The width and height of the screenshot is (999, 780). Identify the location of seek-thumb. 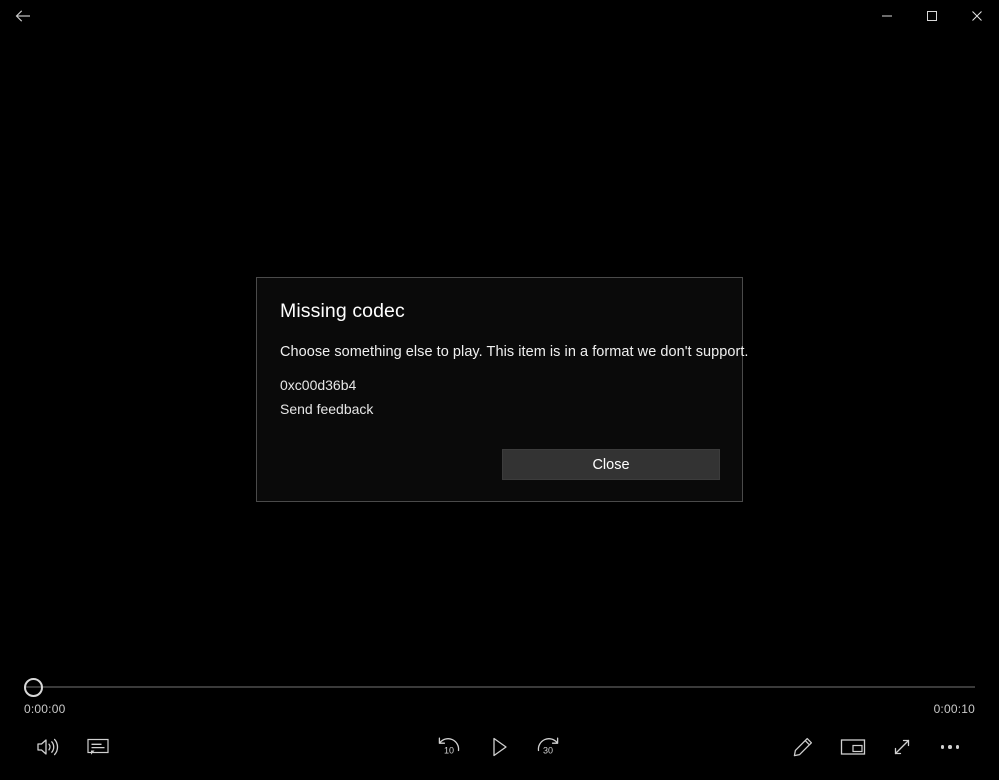
(33, 687).